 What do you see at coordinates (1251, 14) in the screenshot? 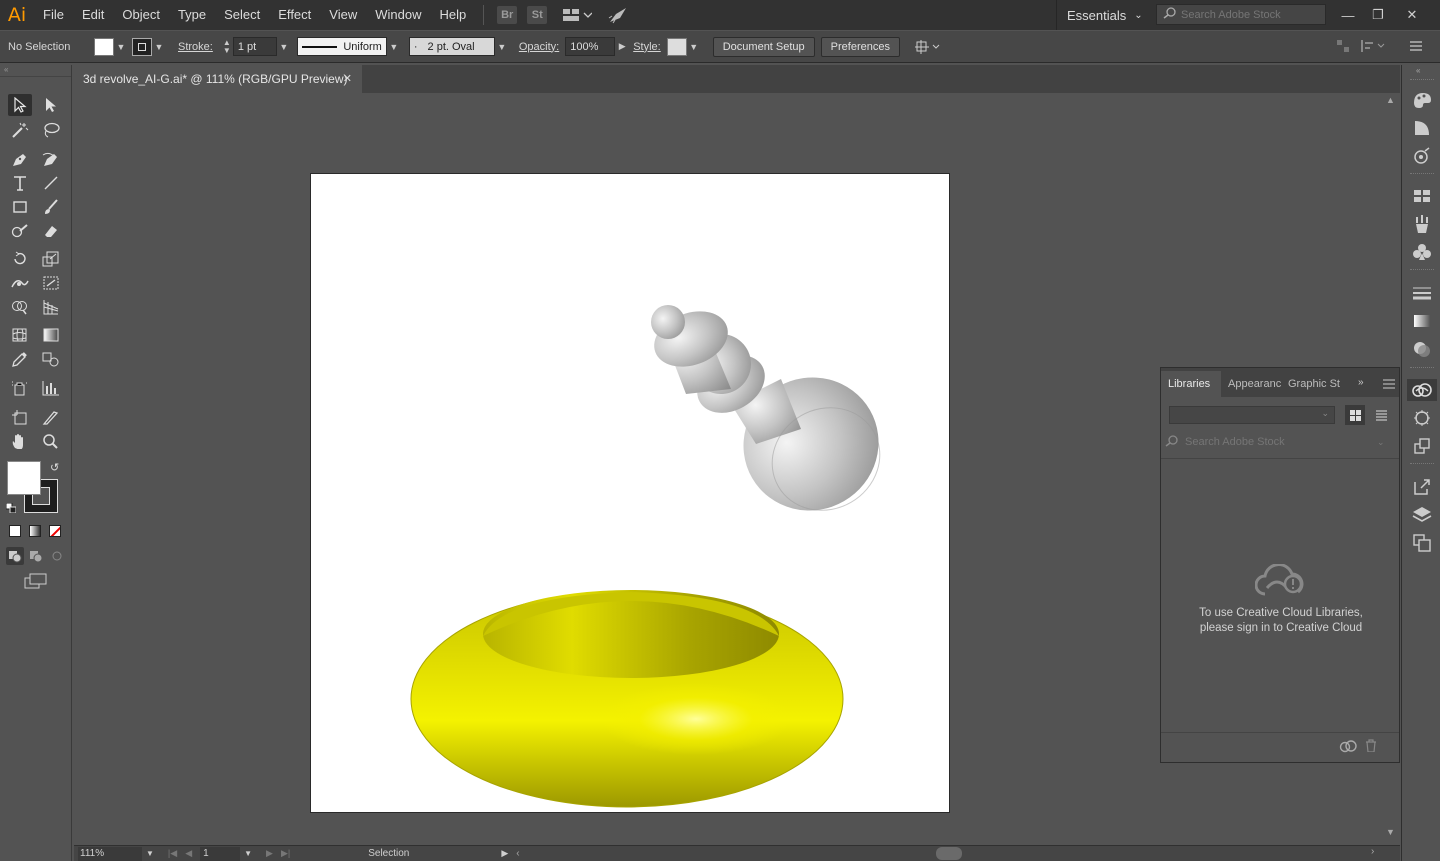
I see `stock-search-input` at bounding box center [1251, 14].